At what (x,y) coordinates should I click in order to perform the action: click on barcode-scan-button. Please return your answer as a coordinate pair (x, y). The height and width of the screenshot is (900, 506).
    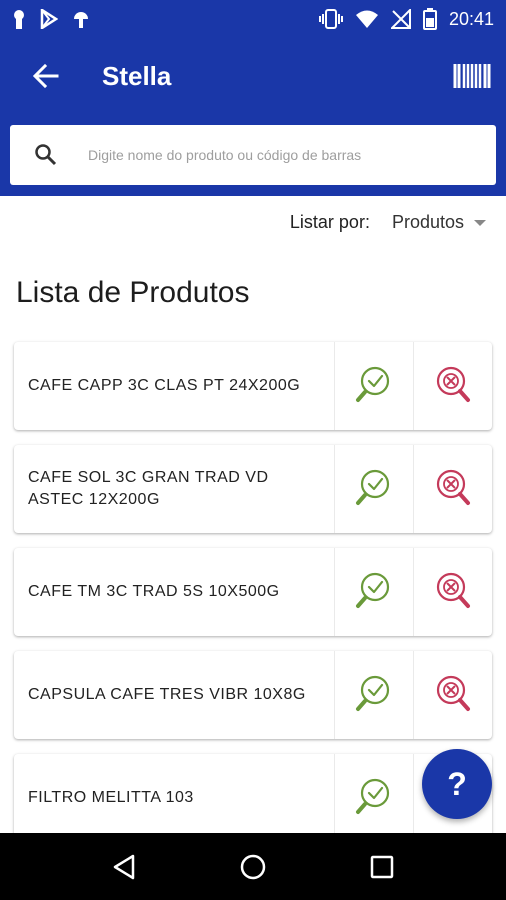
    Looking at the image, I should click on (472, 76).